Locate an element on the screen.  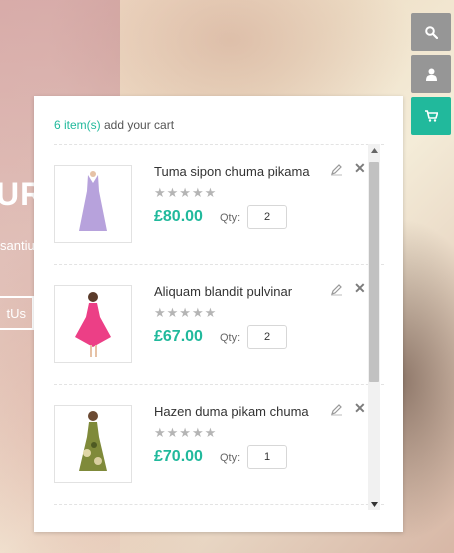
search-icon is located at coordinates (431, 32).